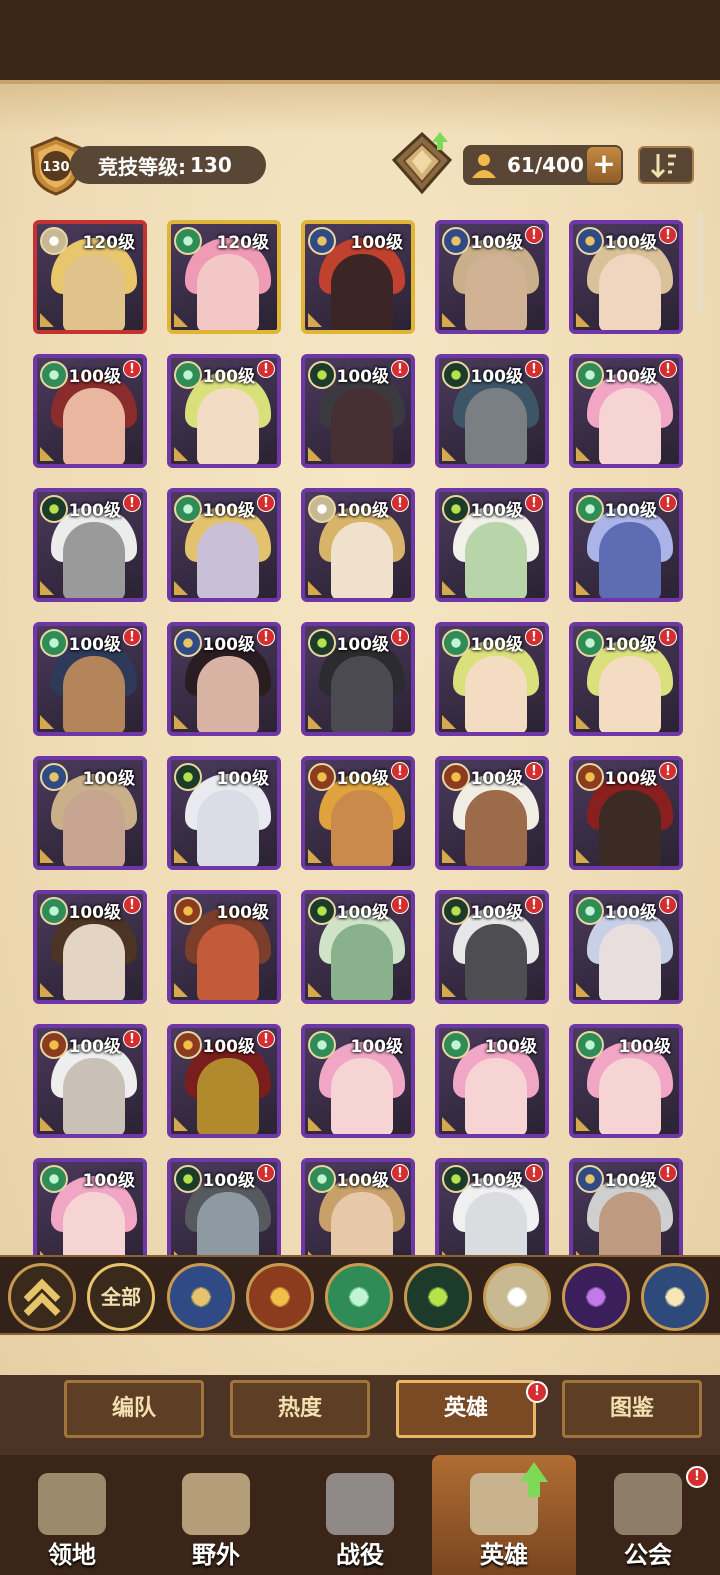 The width and height of the screenshot is (720, 1575). What do you see at coordinates (300, 1409) in the screenshot?
I see `tab-1: 热度` at bounding box center [300, 1409].